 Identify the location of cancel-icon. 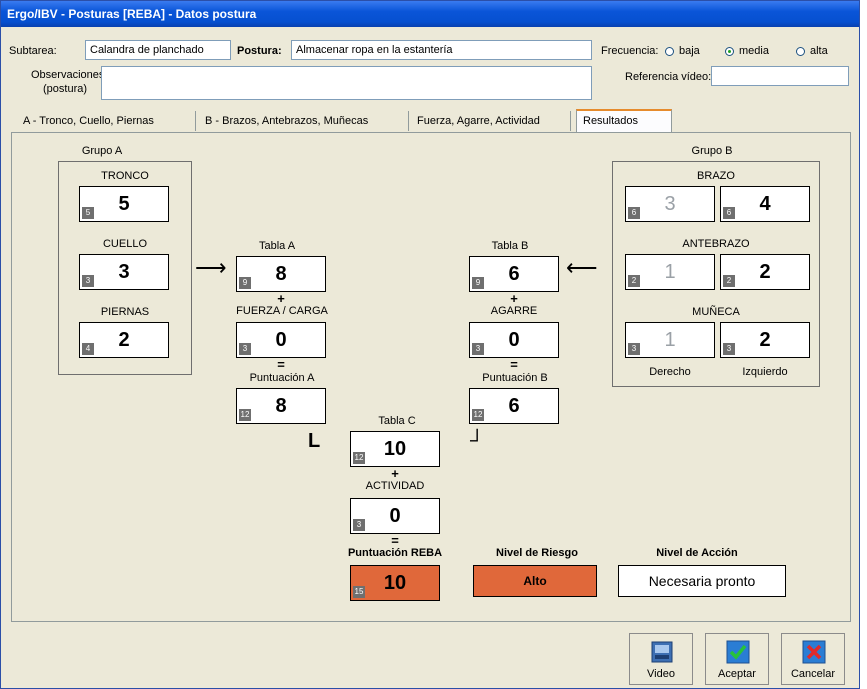
(814, 652).